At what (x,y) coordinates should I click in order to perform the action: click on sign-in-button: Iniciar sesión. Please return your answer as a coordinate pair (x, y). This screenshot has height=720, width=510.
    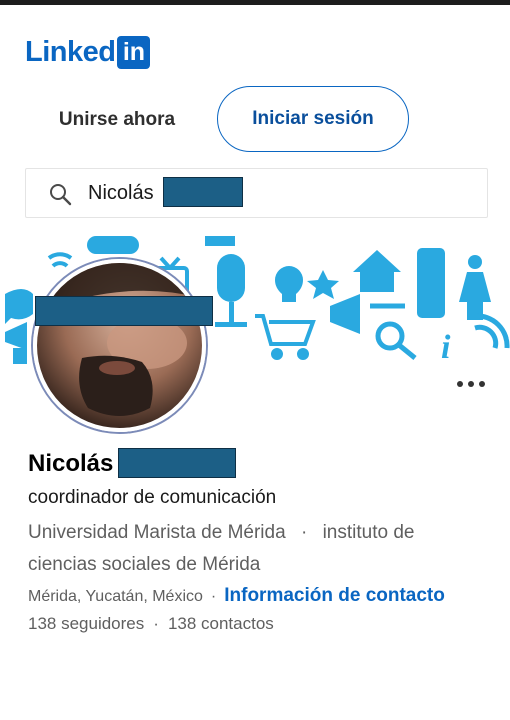
    Looking at the image, I should click on (313, 119).